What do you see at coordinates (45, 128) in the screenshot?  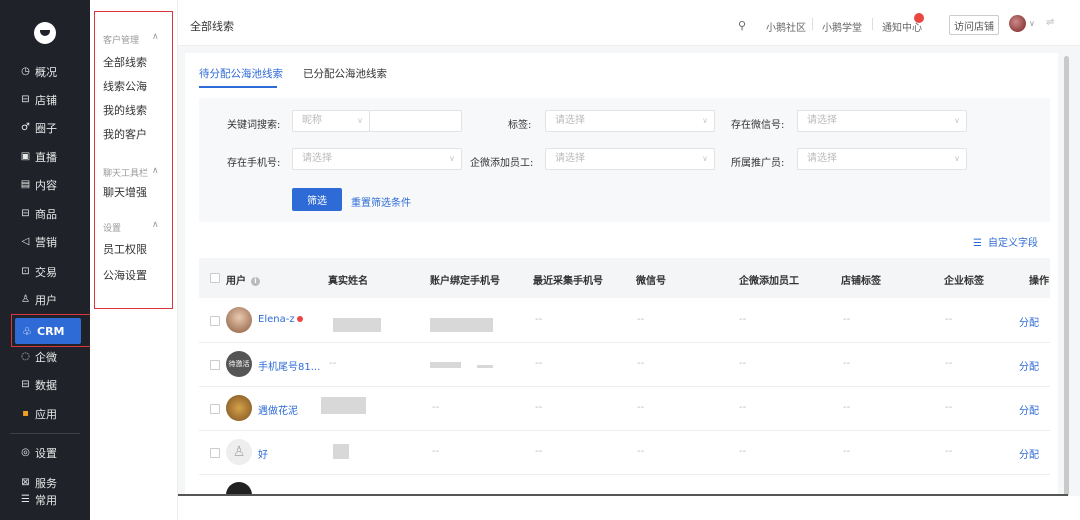 I see `nav-item-circle: ♂ 圈子` at bounding box center [45, 128].